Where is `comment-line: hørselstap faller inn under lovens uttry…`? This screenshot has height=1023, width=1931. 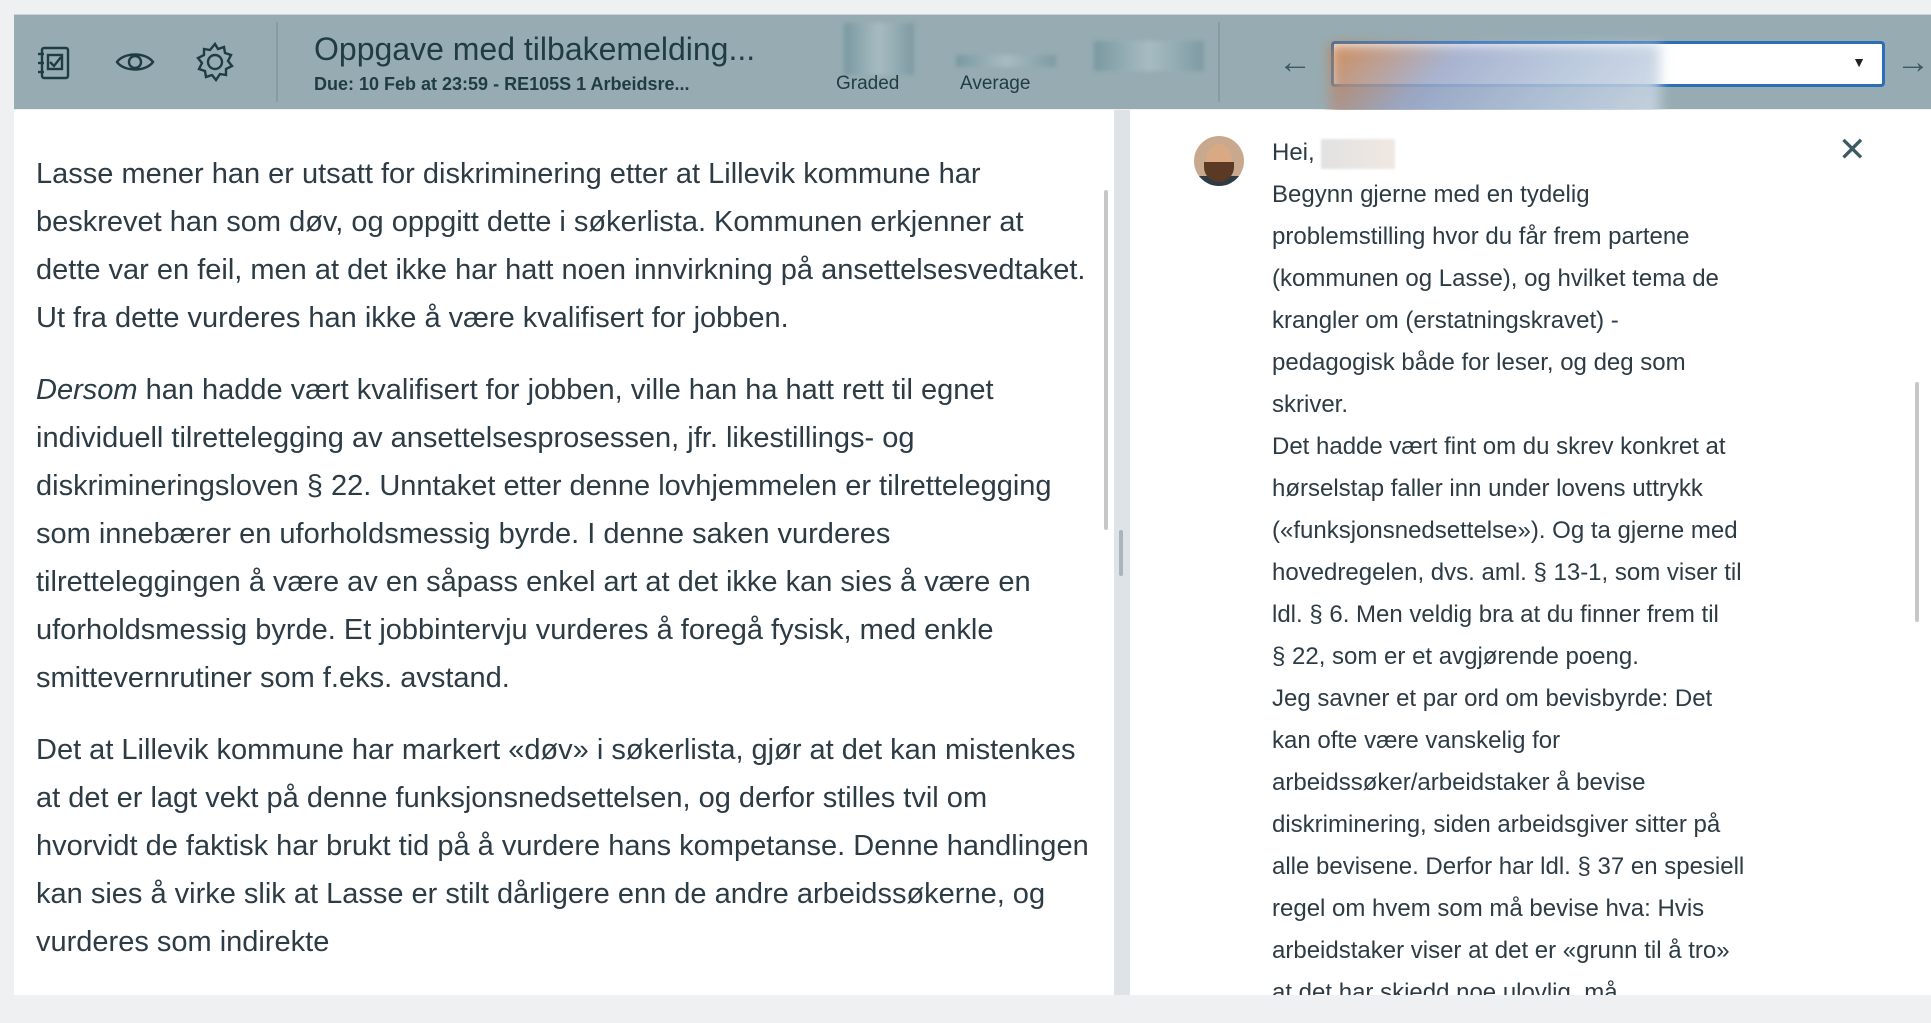
comment-line: hørselstap faller inn under lovens uttry… is located at coordinates (1487, 488).